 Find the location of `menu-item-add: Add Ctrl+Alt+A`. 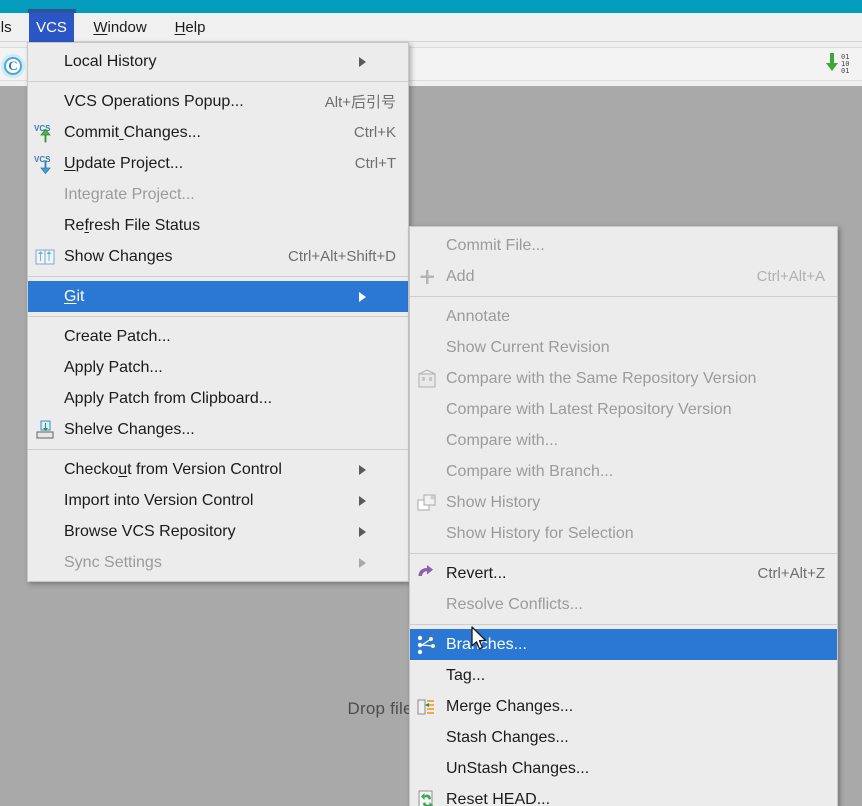

menu-item-add: Add Ctrl+Alt+A is located at coordinates (623, 276).